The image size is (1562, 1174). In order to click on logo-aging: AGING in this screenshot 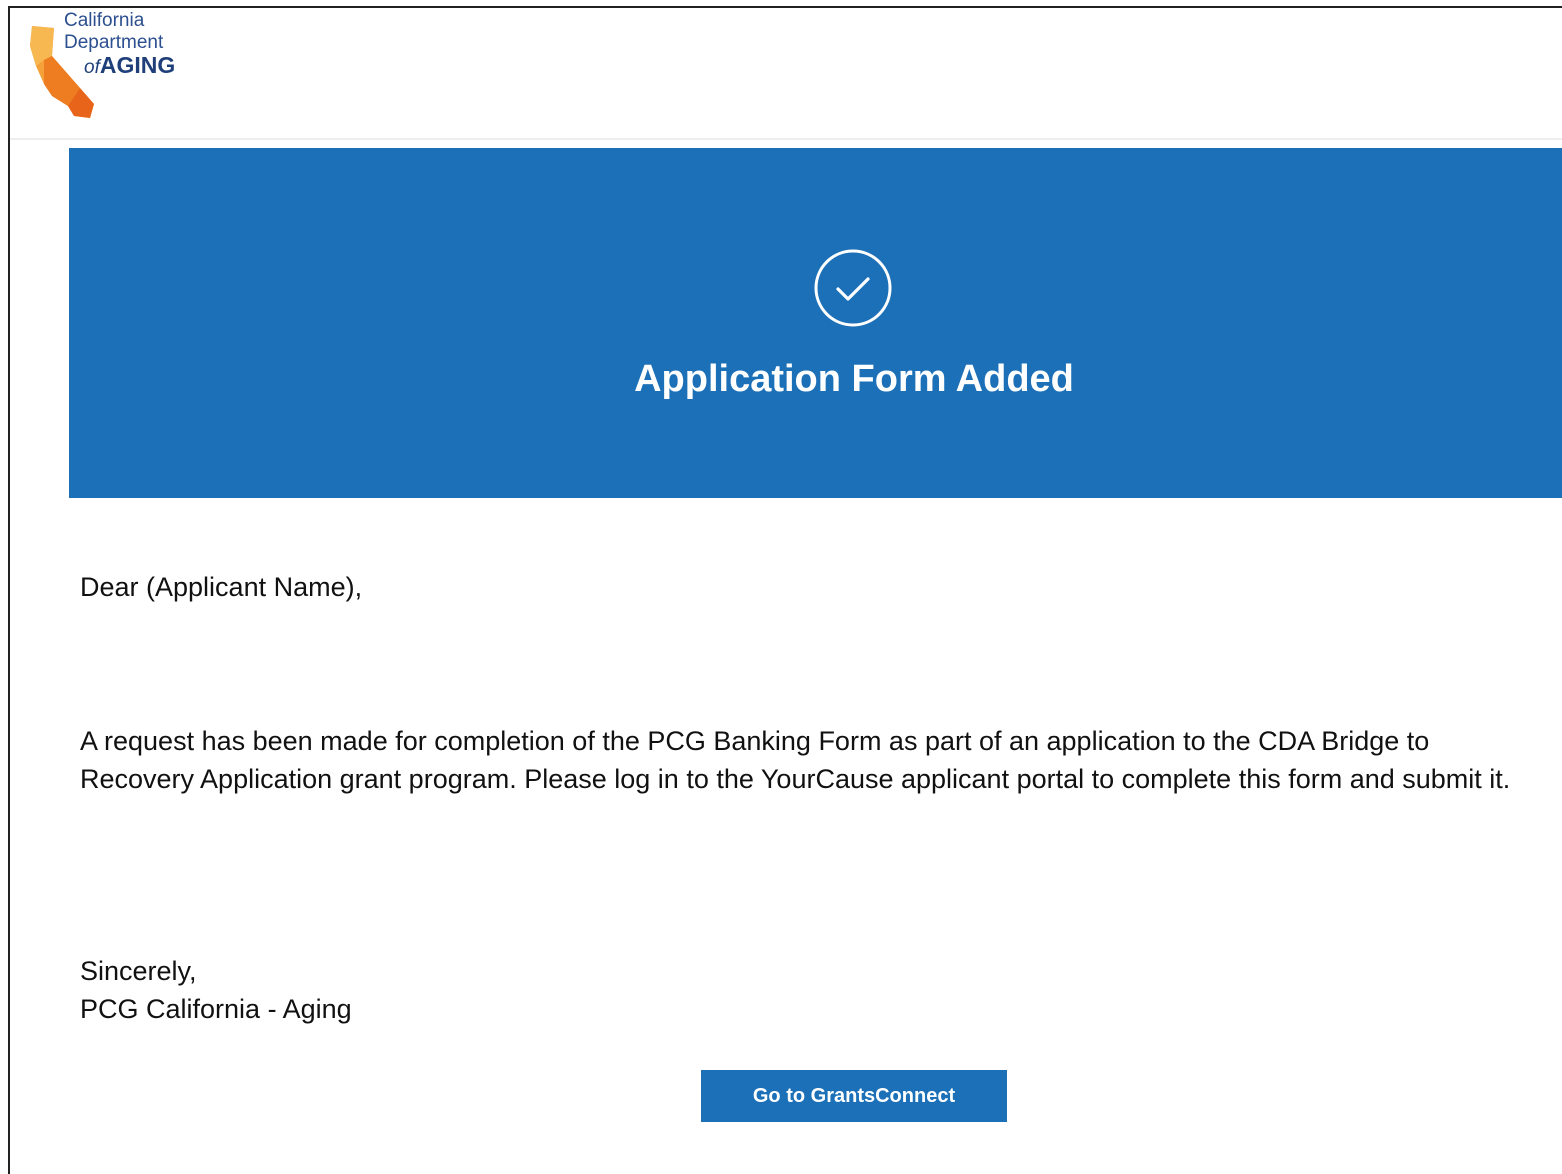, I will do `click(137, 65)`.